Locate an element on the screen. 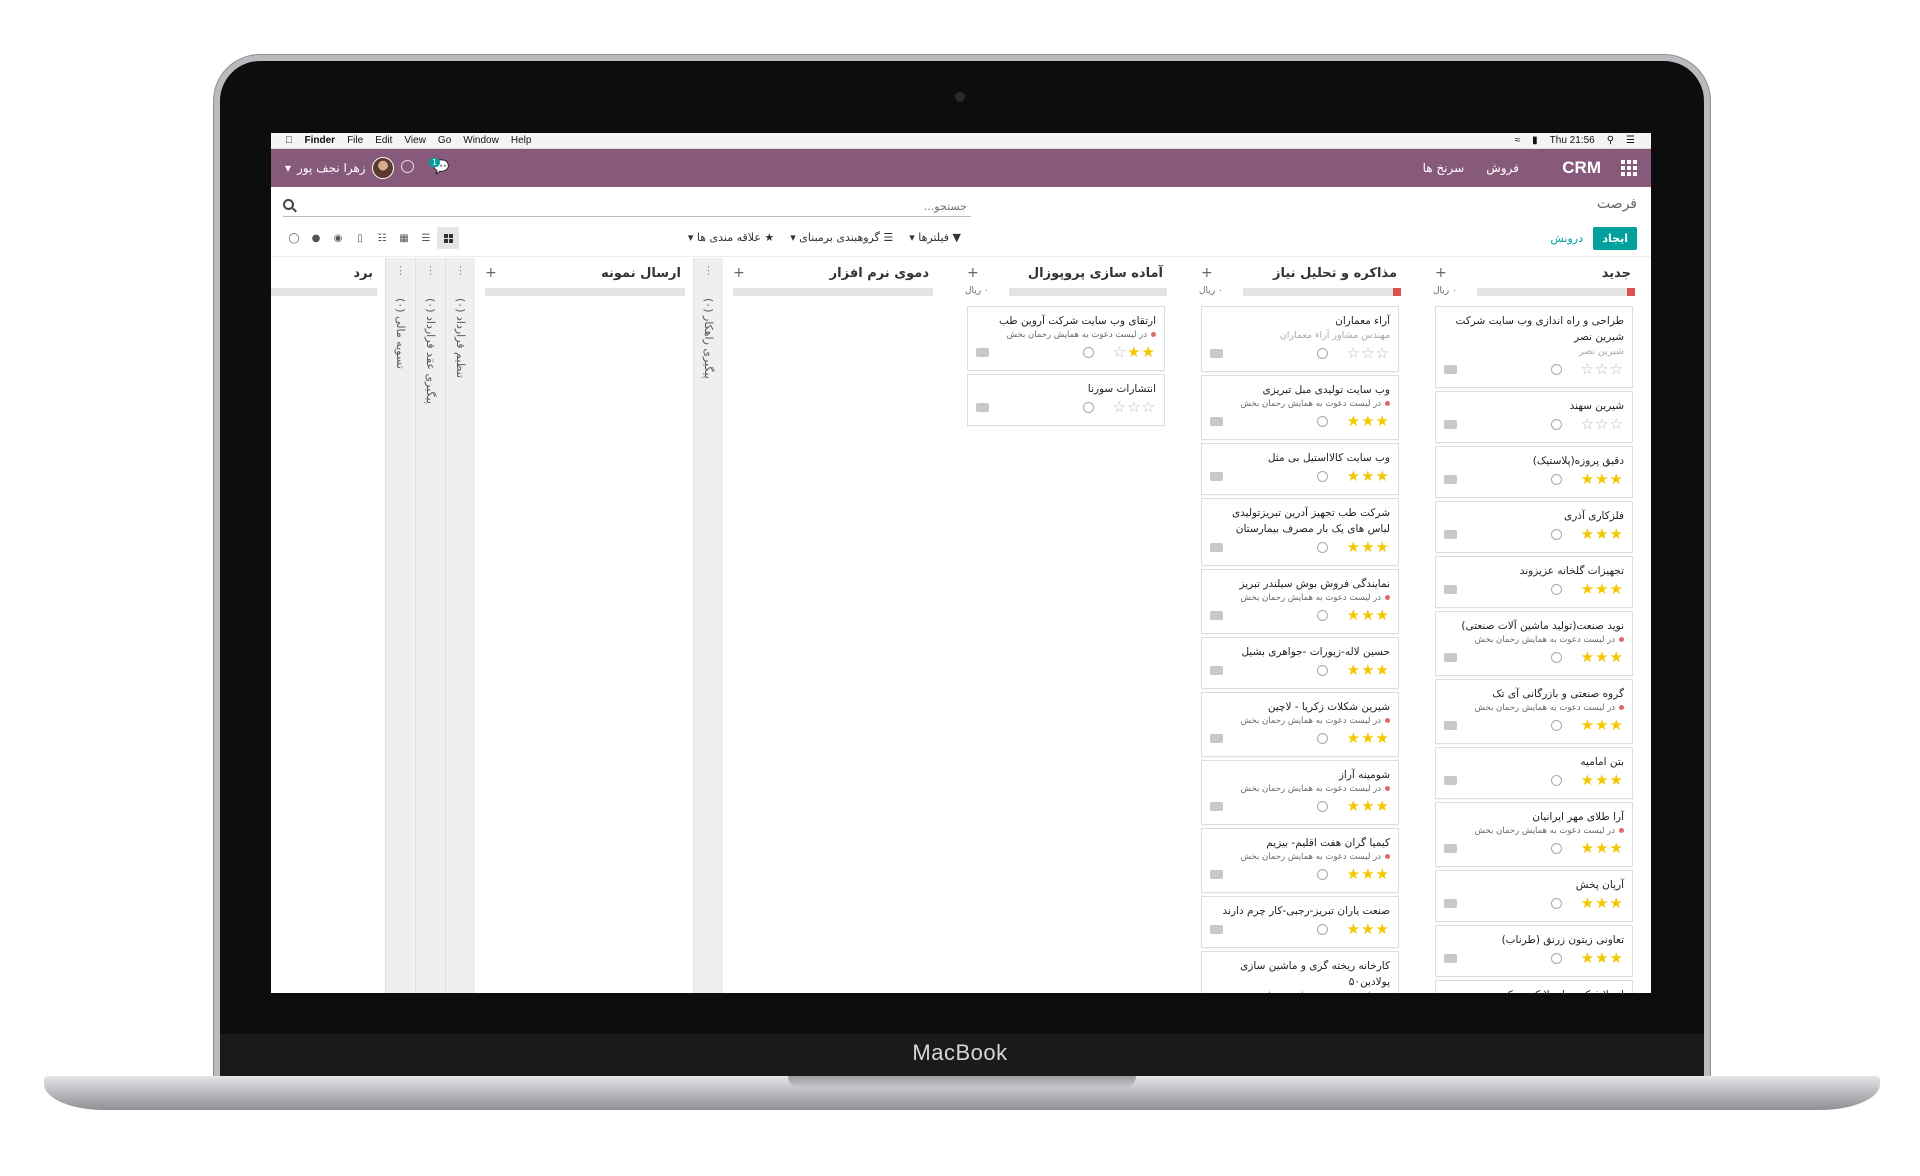 This screenshot has height=1176, width=1920. kanban-card: فلزکاری آذری ★★★ is located at coordinates (1534, 527).